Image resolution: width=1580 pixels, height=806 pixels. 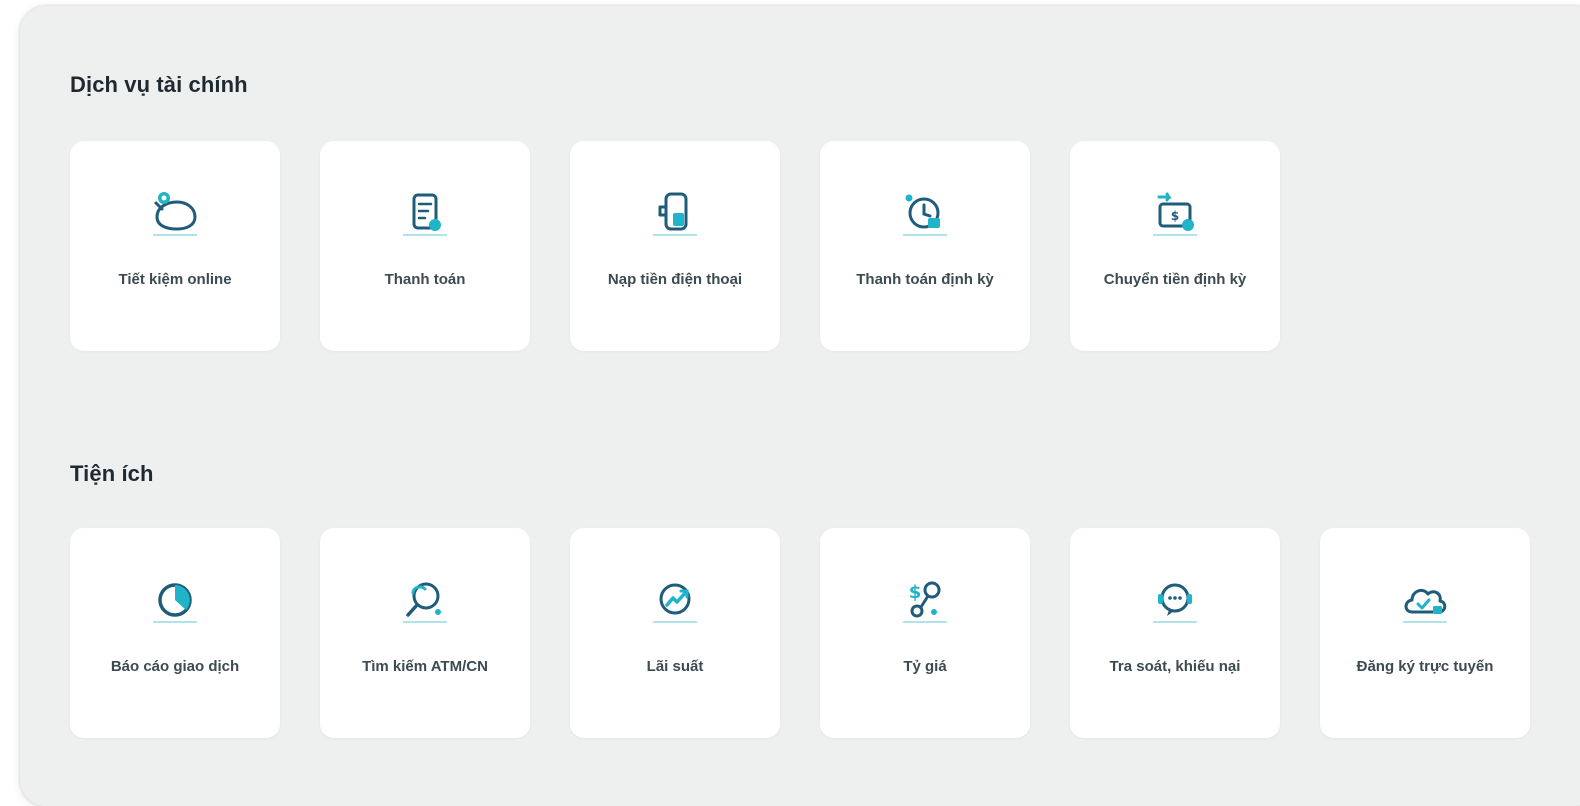 I want to click on tile-recurring-transfer: $ Chuyển tiền định kỳ, so click(x=1175, y=246).